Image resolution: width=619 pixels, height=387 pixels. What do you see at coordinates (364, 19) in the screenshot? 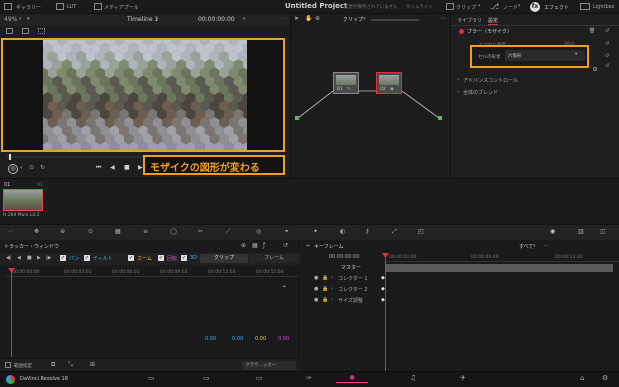
I see `node-dropdown-icon: ▾` at bounding box center [364, 19].